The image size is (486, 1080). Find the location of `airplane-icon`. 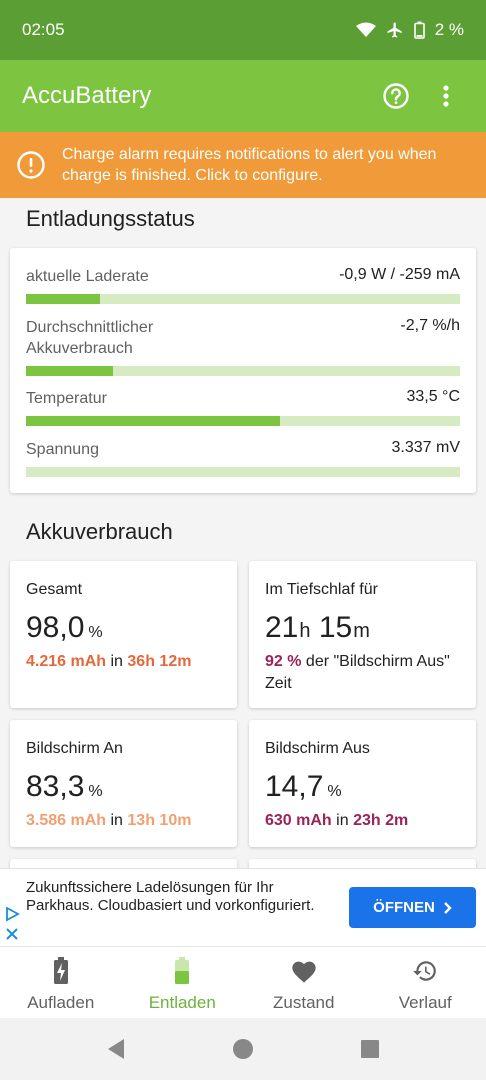

airplane-icon is located at coordinates (395, 30).